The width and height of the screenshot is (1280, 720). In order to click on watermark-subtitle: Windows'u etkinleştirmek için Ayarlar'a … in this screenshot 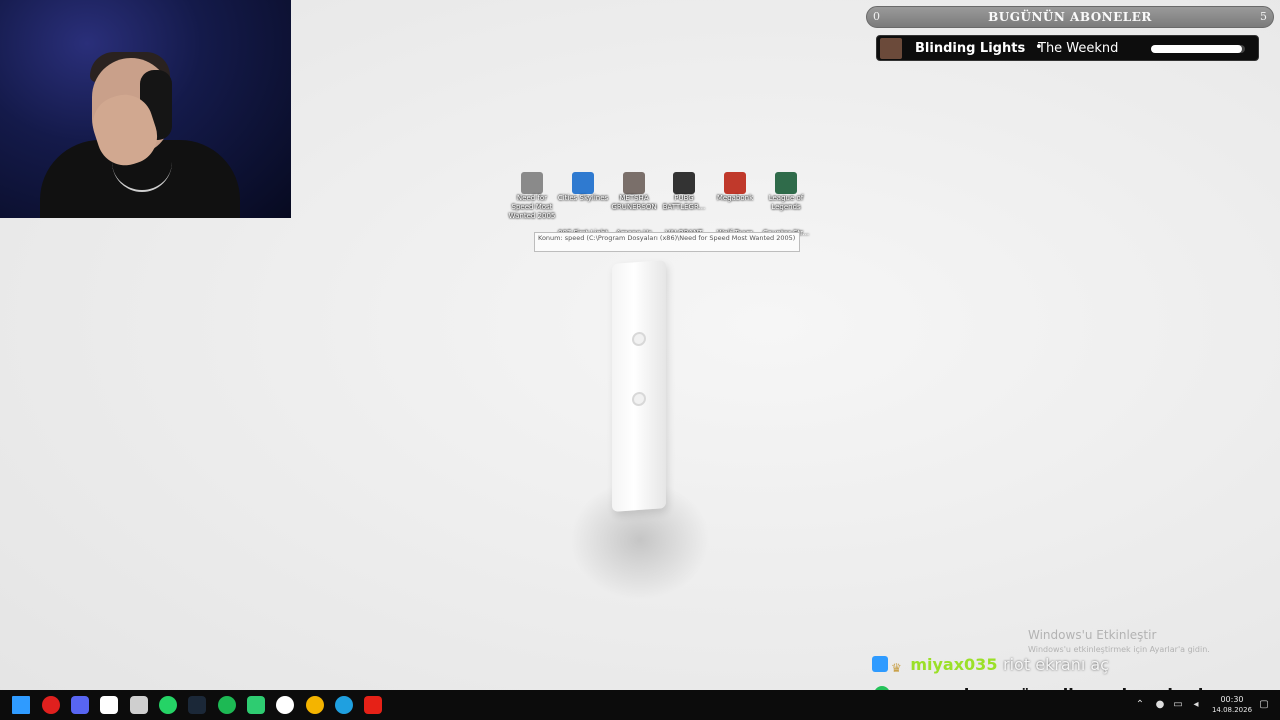, I will do `click(1119, 649)`.